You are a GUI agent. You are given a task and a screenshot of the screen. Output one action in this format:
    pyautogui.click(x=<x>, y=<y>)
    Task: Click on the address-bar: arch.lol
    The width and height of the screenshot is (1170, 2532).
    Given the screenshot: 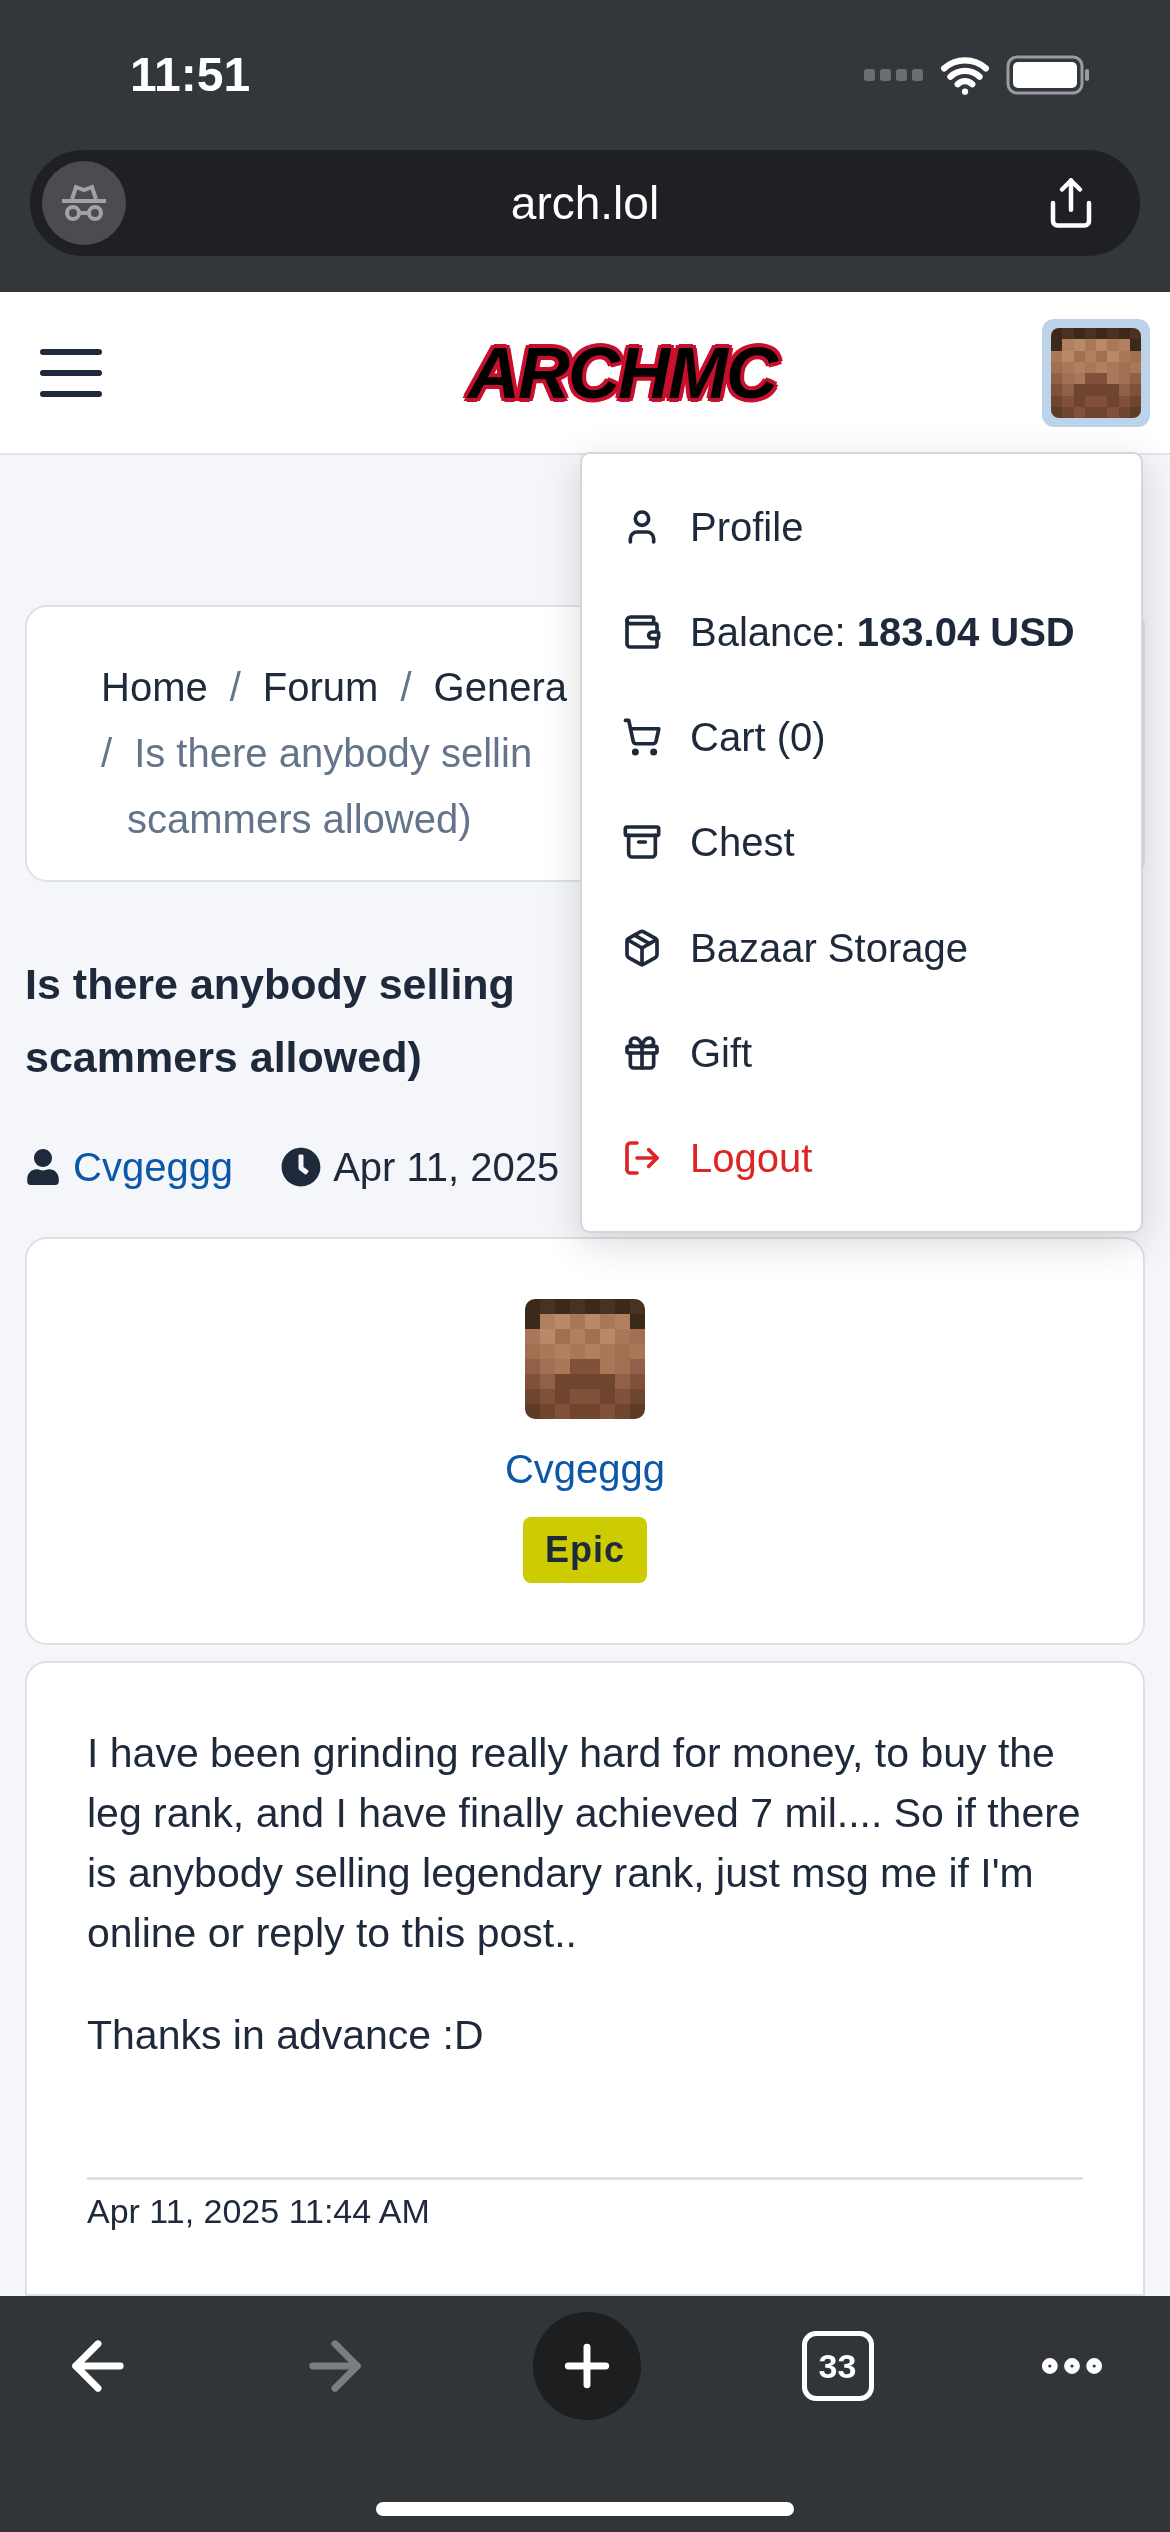 What is the action you would take?
    pyautogui.click(x=585, y=203)
    